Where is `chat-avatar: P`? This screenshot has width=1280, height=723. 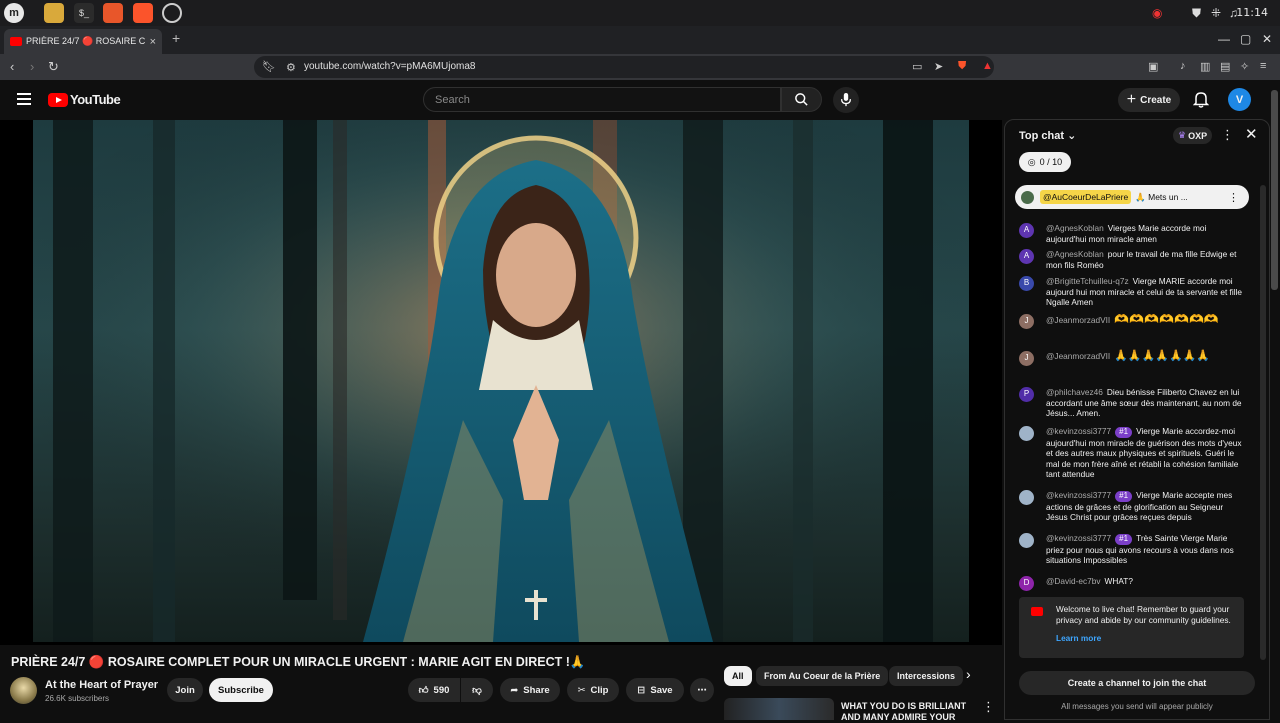
chat-avatar: P is located at coordinates (1026, 394).